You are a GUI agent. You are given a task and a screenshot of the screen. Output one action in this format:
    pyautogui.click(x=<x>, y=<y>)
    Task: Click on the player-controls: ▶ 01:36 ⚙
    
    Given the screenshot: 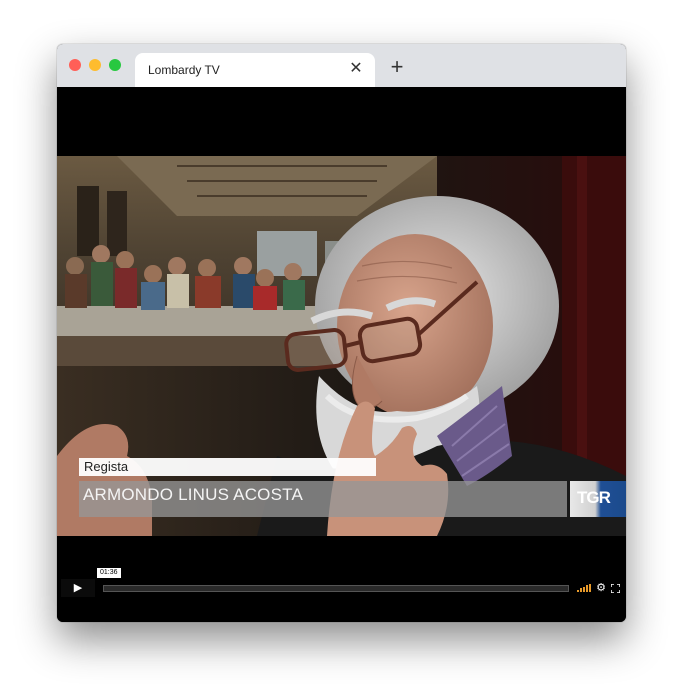 What is the action you would take?
    pyautogui.click(x=341, y=582)
    